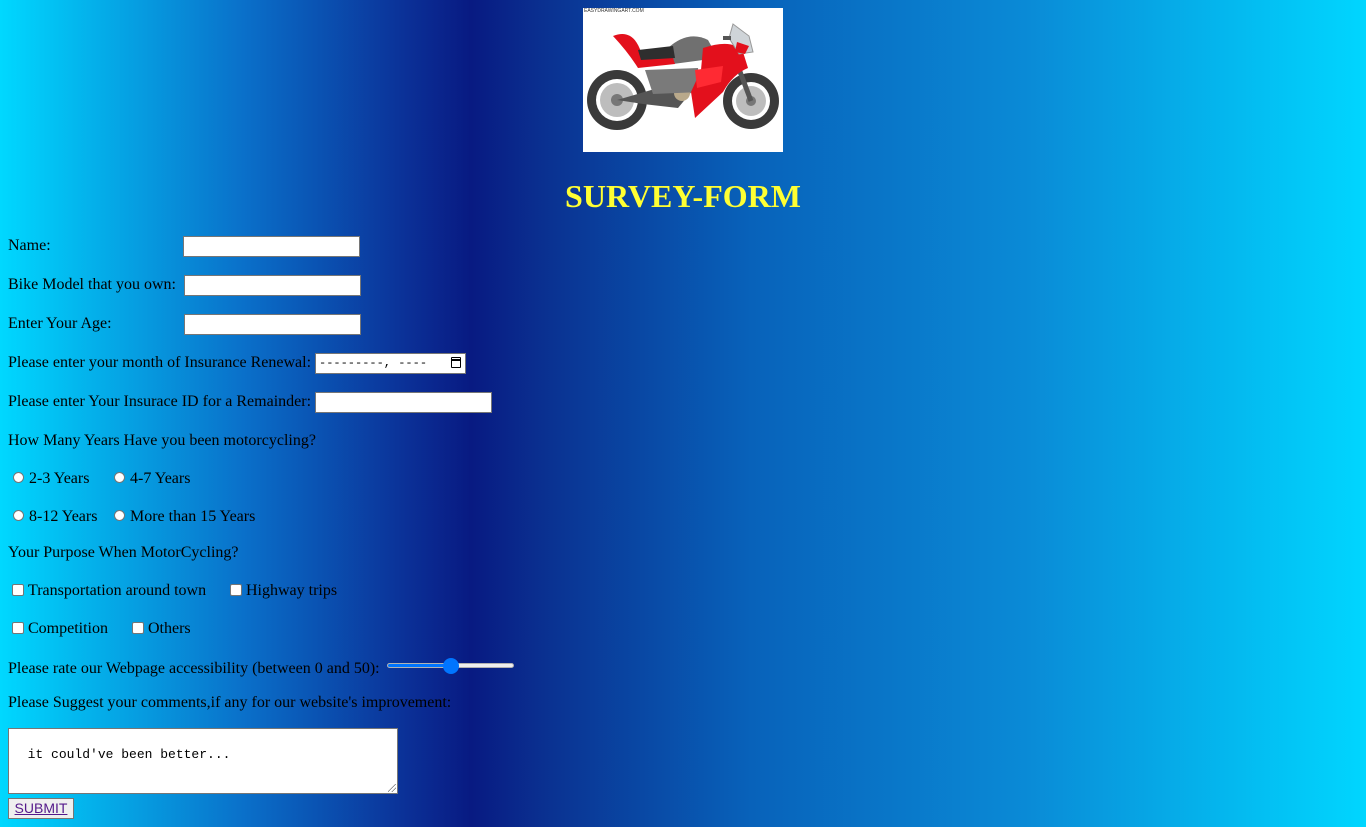 This screenshot has width=1366, height=827. I want to click on checkbox-transportation-label: Transportation around town, so click(117, 590).